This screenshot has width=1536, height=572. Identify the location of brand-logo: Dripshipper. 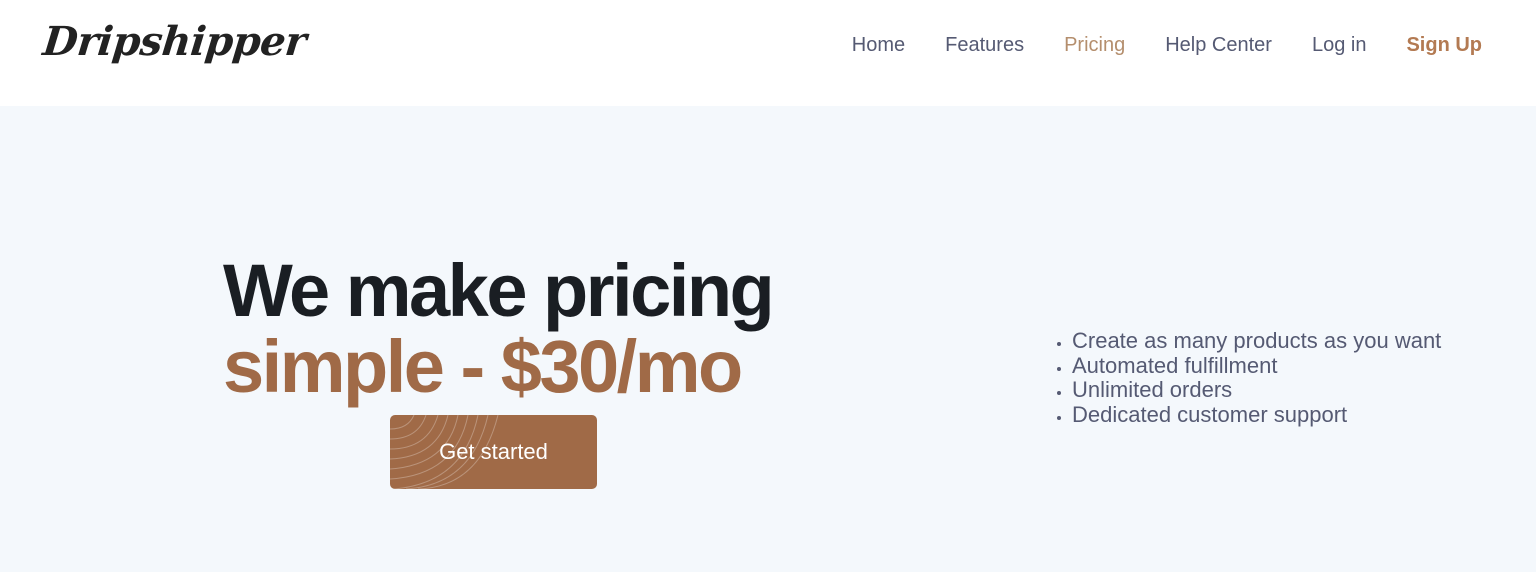
(174, 42).